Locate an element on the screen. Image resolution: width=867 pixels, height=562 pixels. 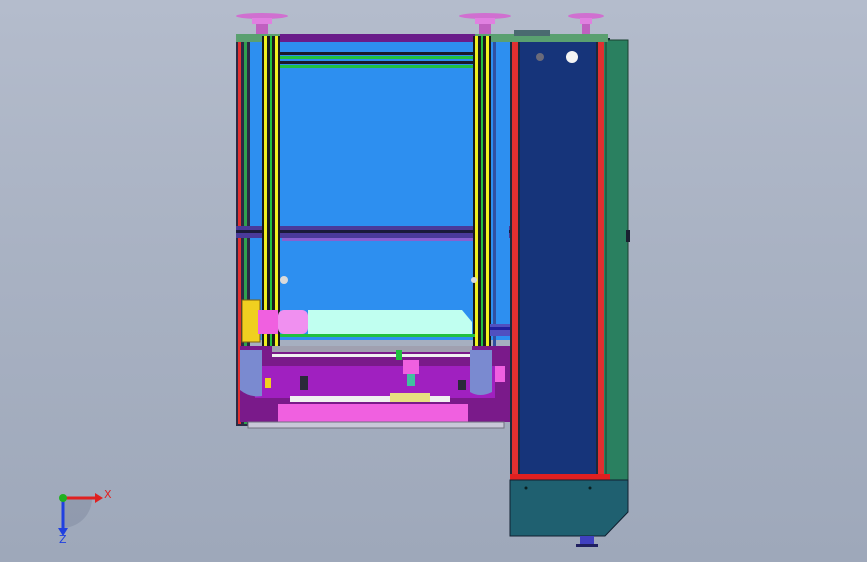
top-foot-middle is located at coordinates (485, 23).